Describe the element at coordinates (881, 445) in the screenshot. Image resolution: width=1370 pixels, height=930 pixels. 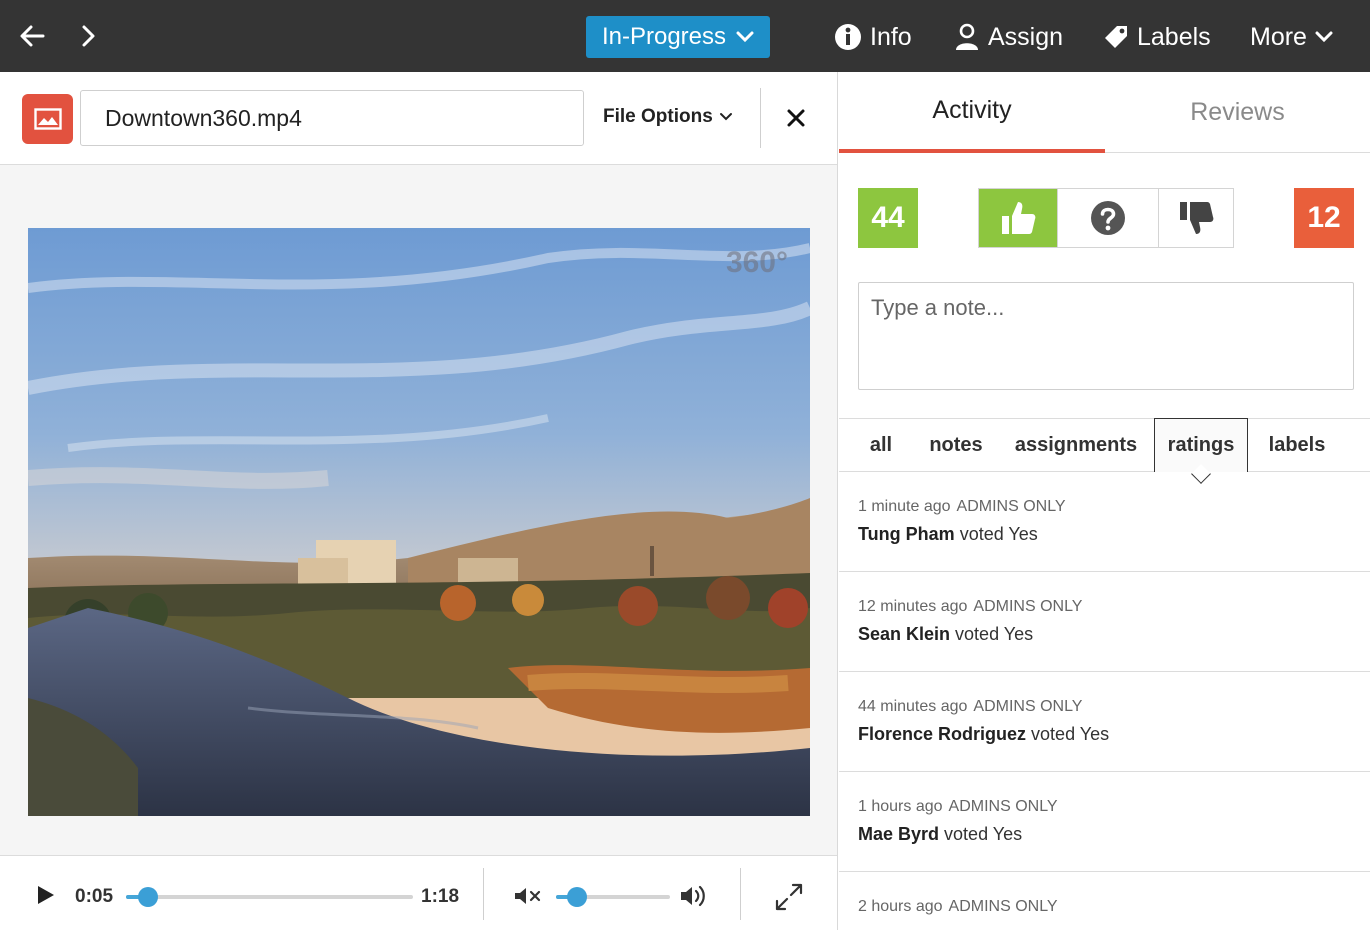
I see `filter-all: all` at that location.